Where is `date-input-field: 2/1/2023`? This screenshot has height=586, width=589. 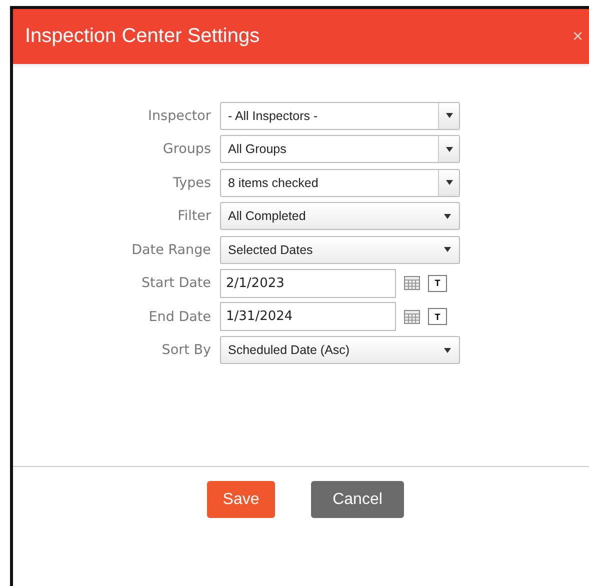 date-input-field: 2/1/2023 is located at coordinates (308, 283).